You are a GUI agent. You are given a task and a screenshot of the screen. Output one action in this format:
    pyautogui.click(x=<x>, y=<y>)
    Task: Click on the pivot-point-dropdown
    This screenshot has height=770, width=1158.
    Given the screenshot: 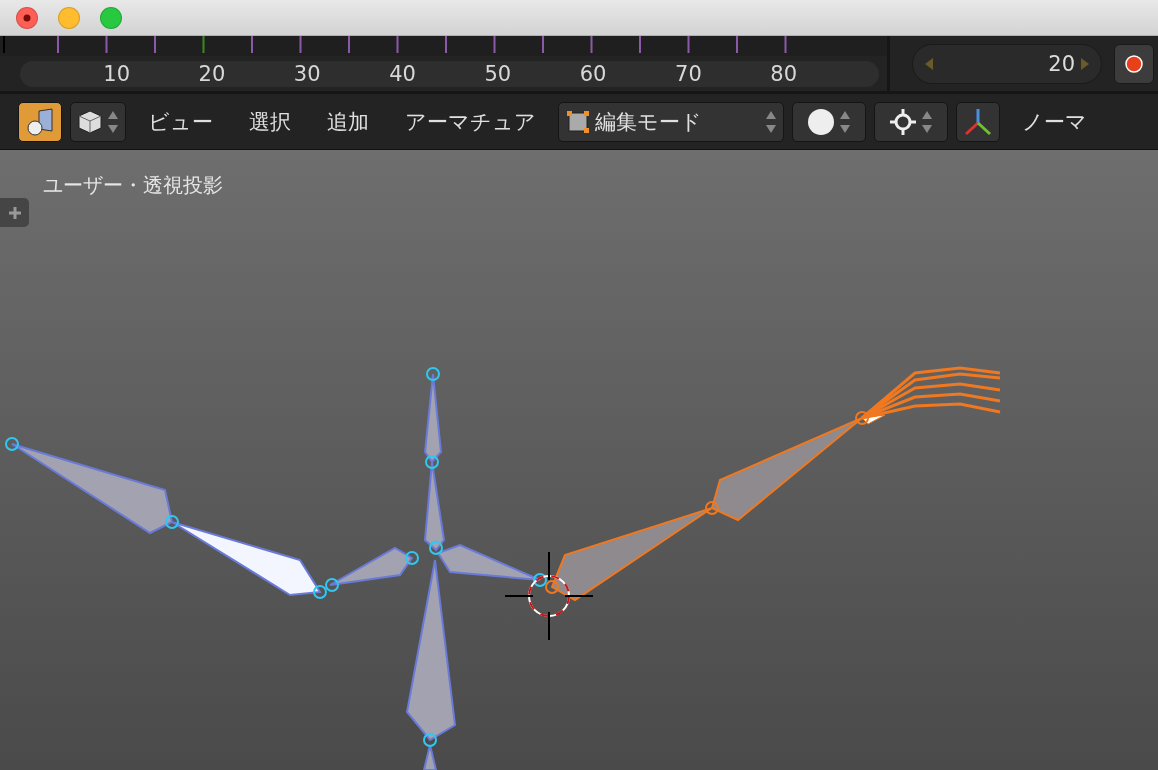 What is the action you would take?
    pyautogui.click(x=911, y=121)
    